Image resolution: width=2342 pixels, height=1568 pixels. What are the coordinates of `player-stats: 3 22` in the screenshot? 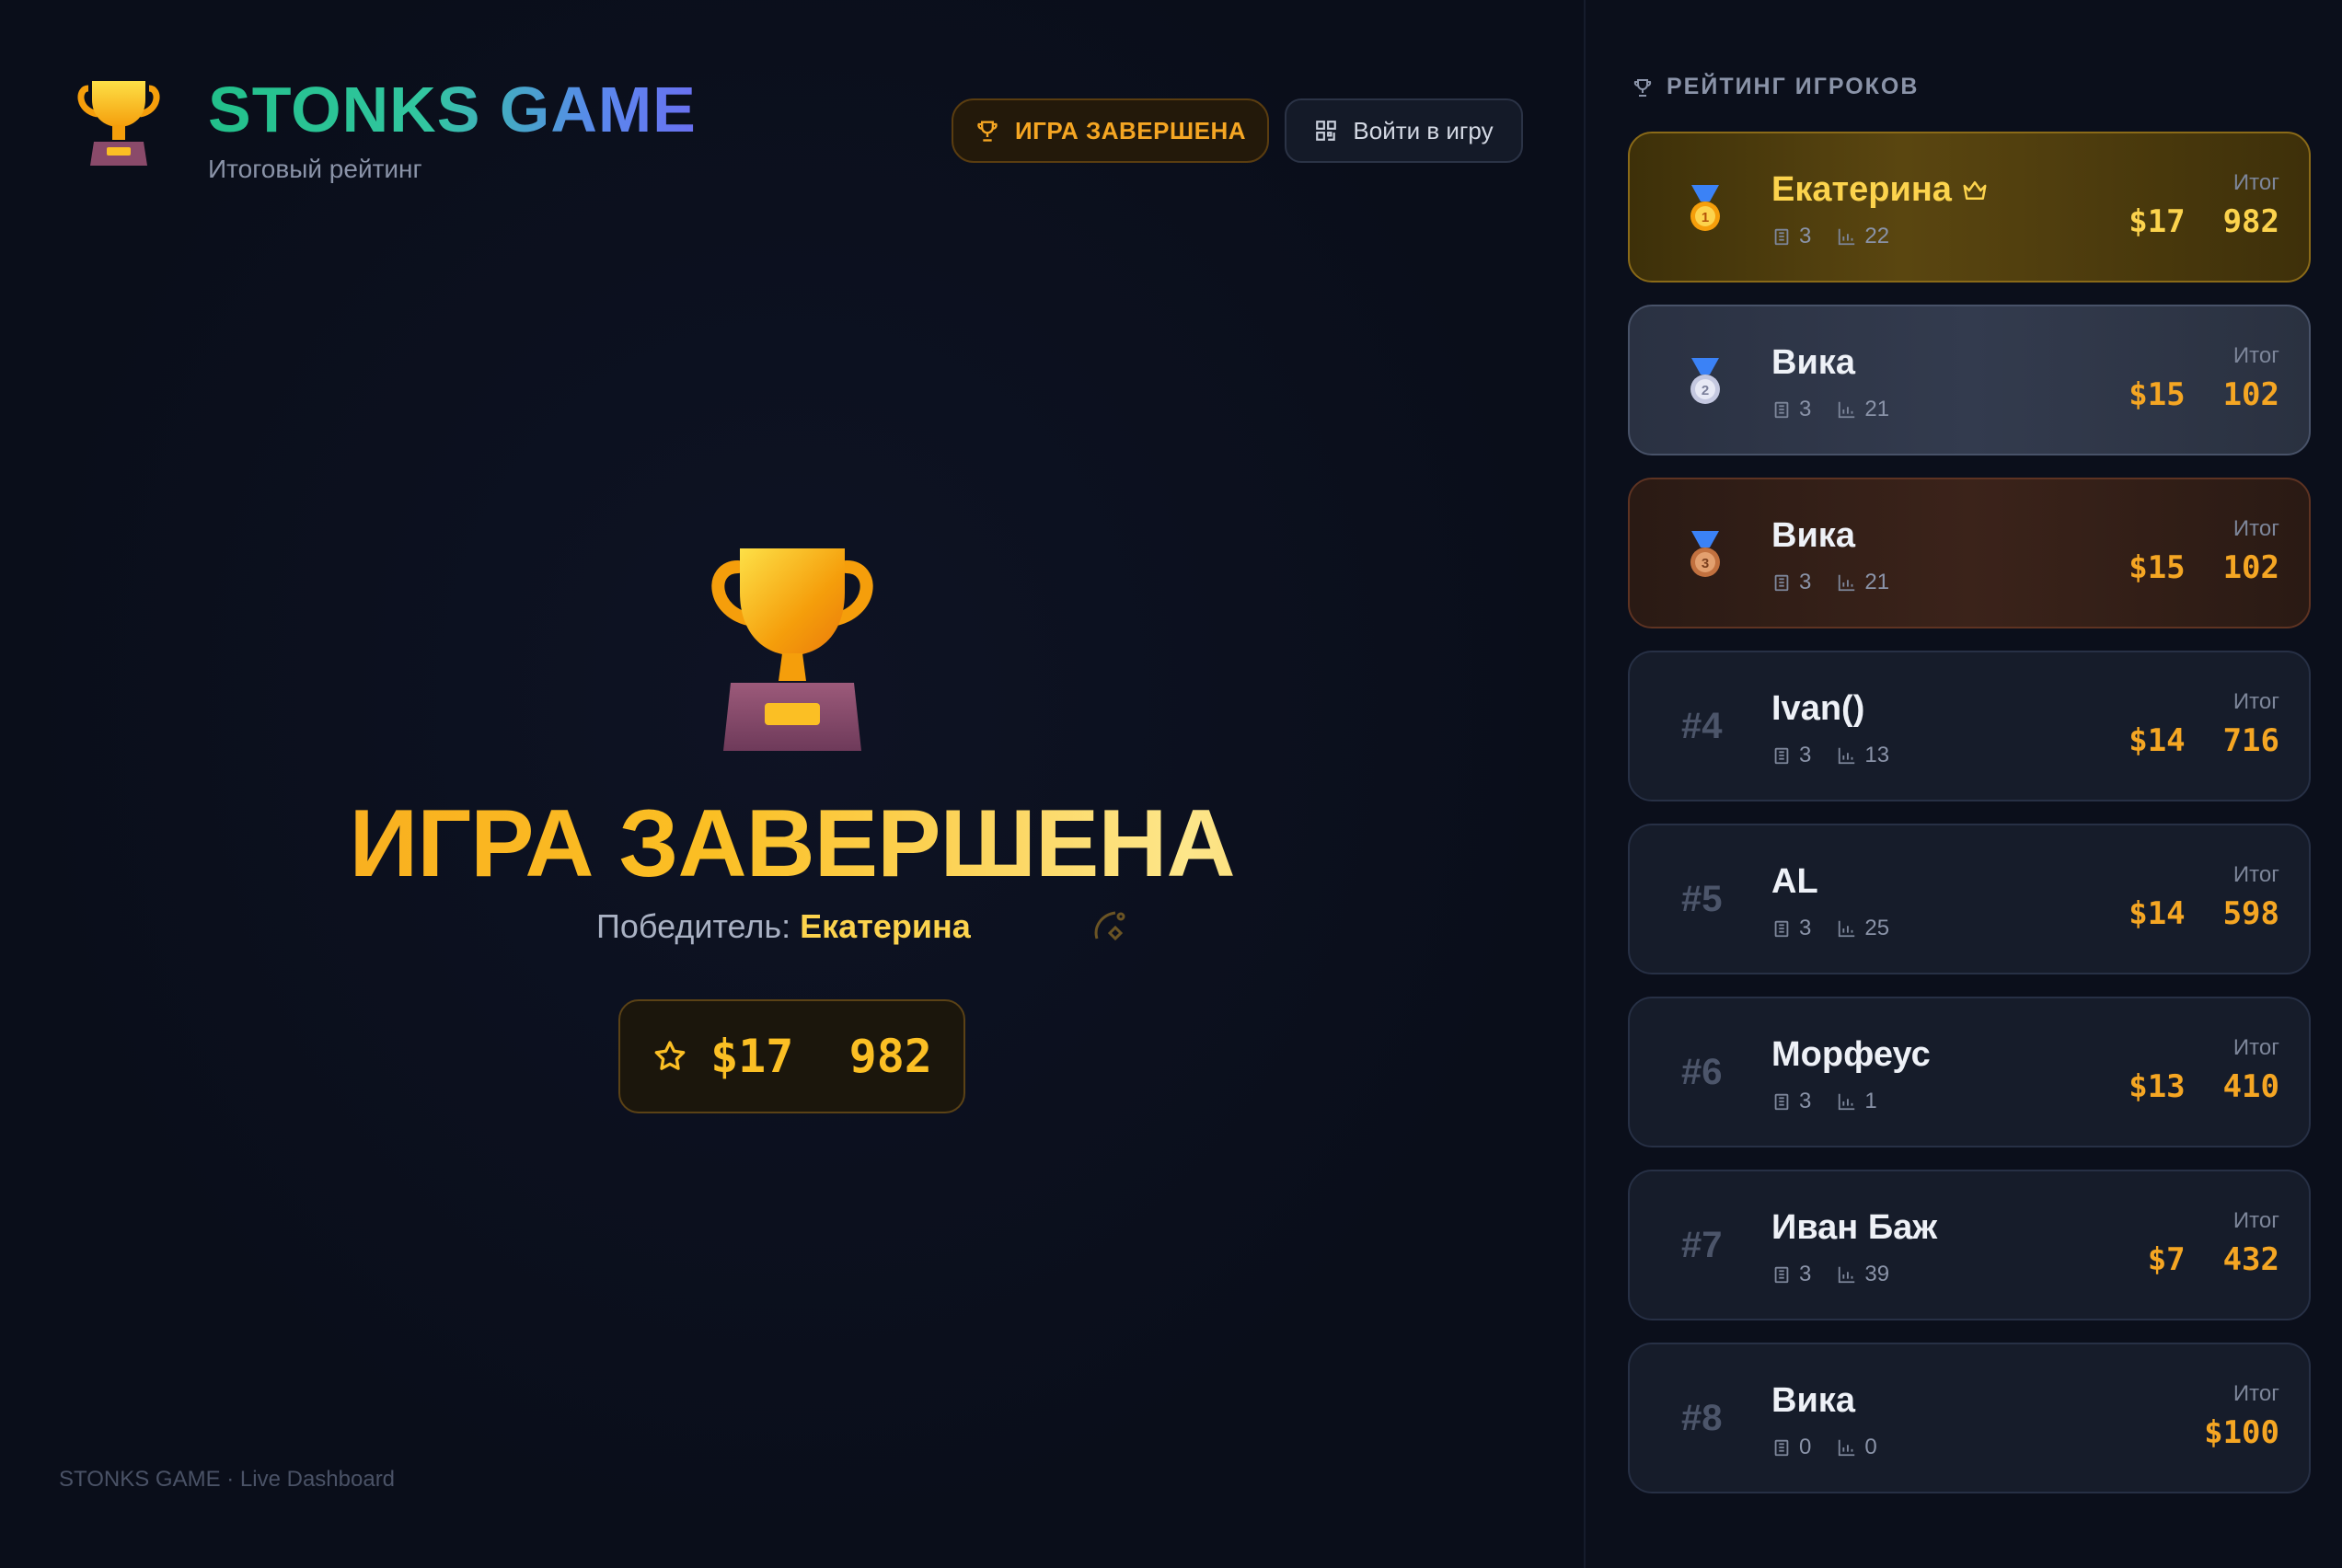 It's located at (1843, 236).